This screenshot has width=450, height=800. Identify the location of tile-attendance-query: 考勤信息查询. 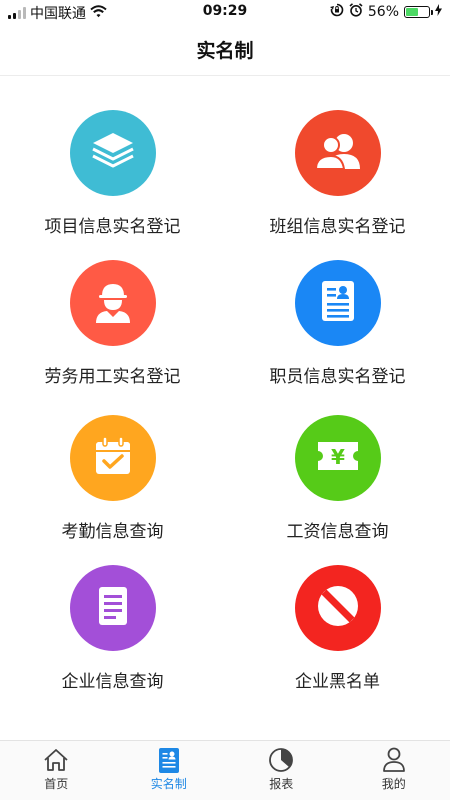
(112, 476).